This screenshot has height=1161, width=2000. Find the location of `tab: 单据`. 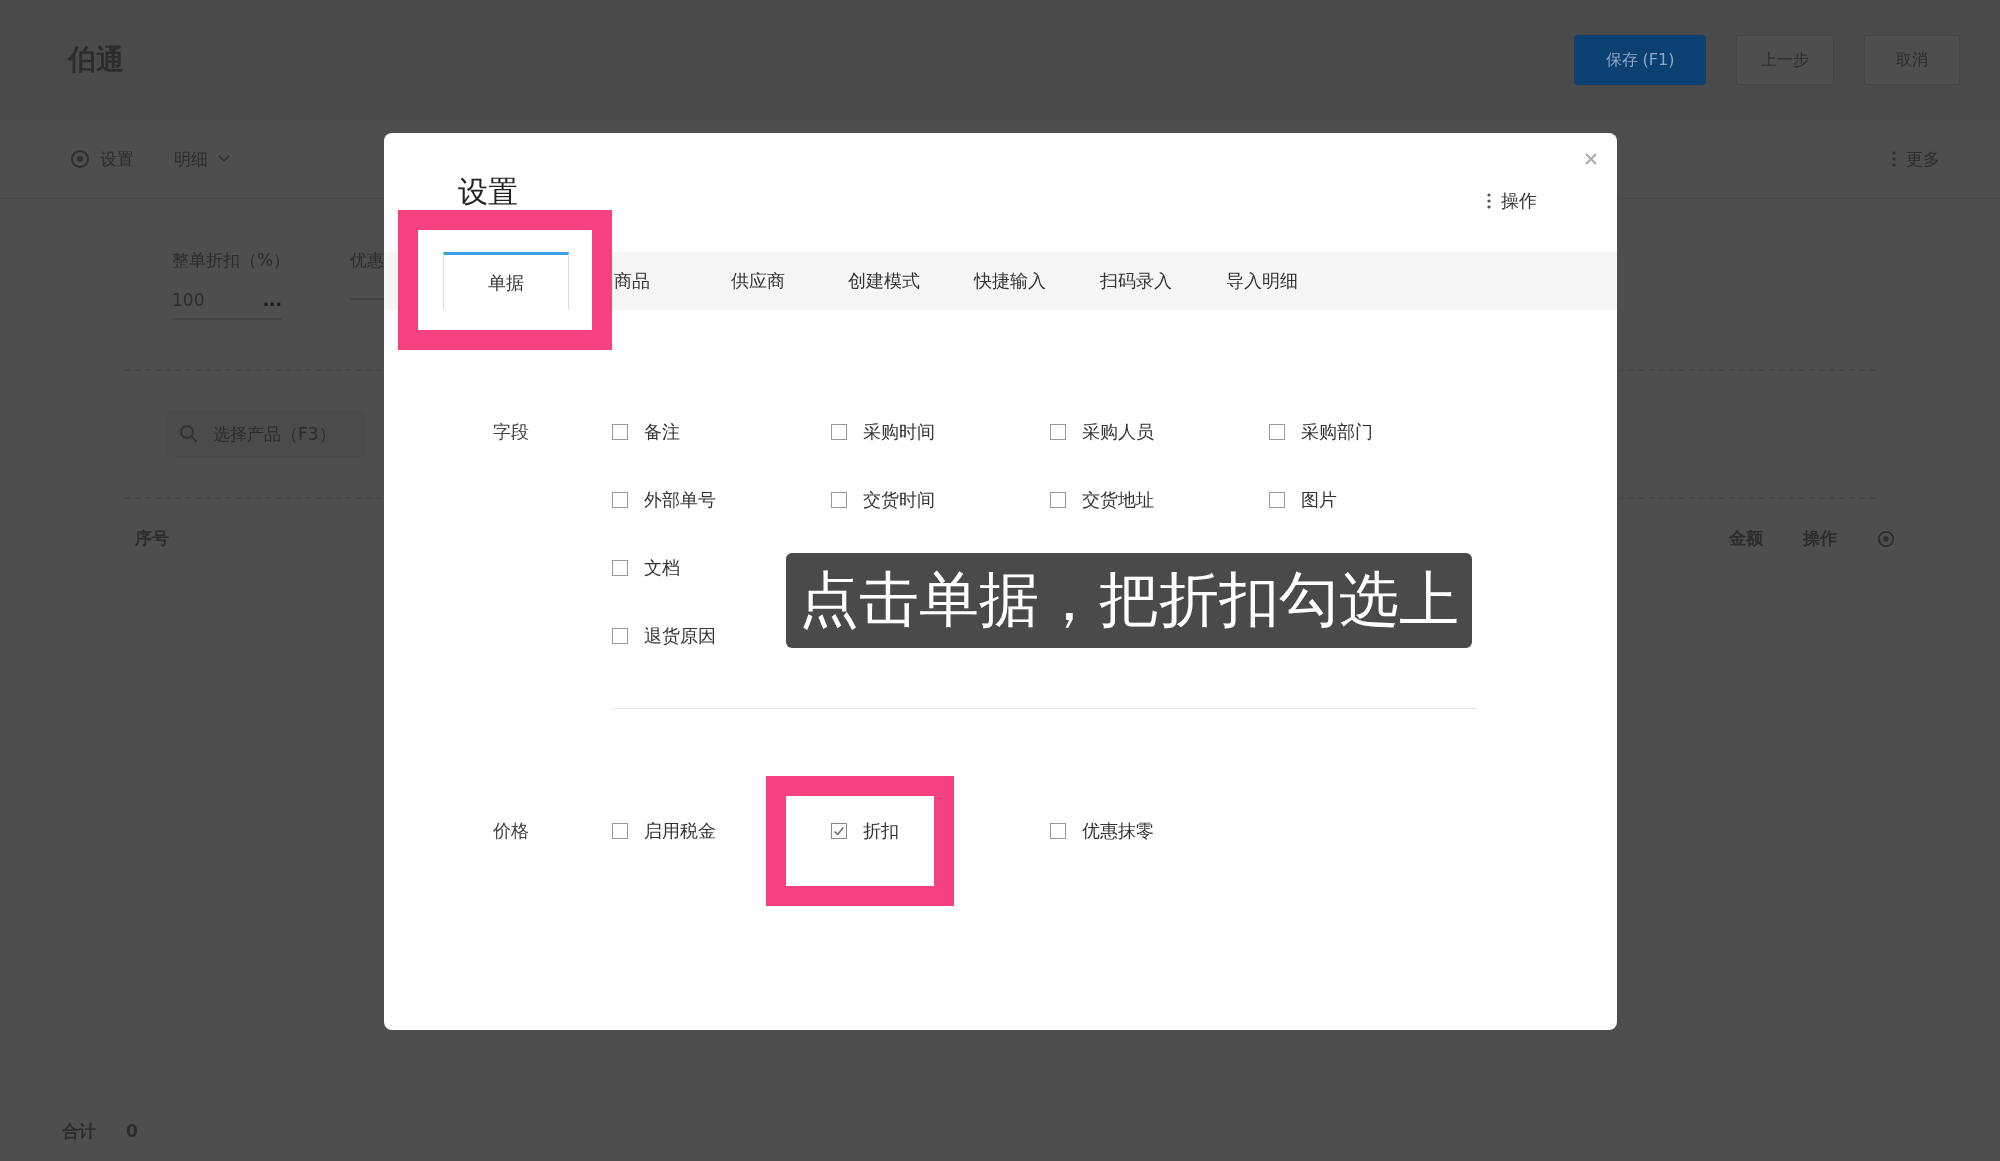

tab: 单据 is located at coordinates (506, 281).